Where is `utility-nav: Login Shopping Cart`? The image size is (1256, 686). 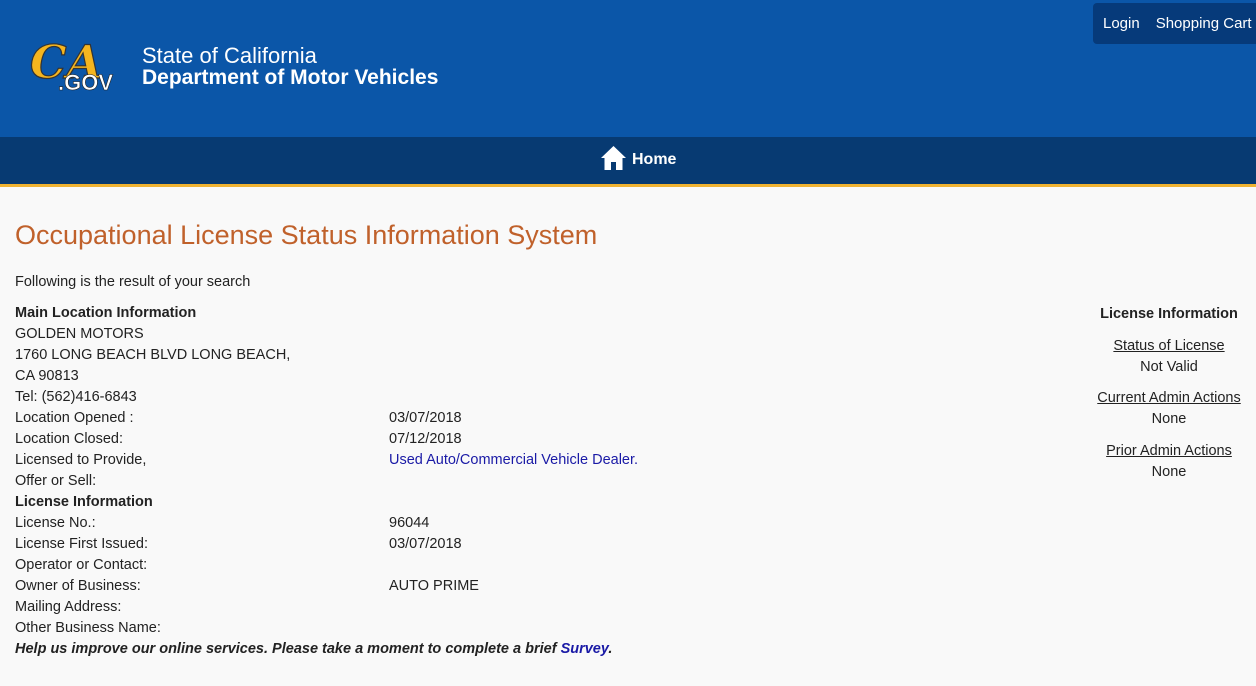 utility-nav: Login Shopping Cart is located at coordinates (1174, 23).